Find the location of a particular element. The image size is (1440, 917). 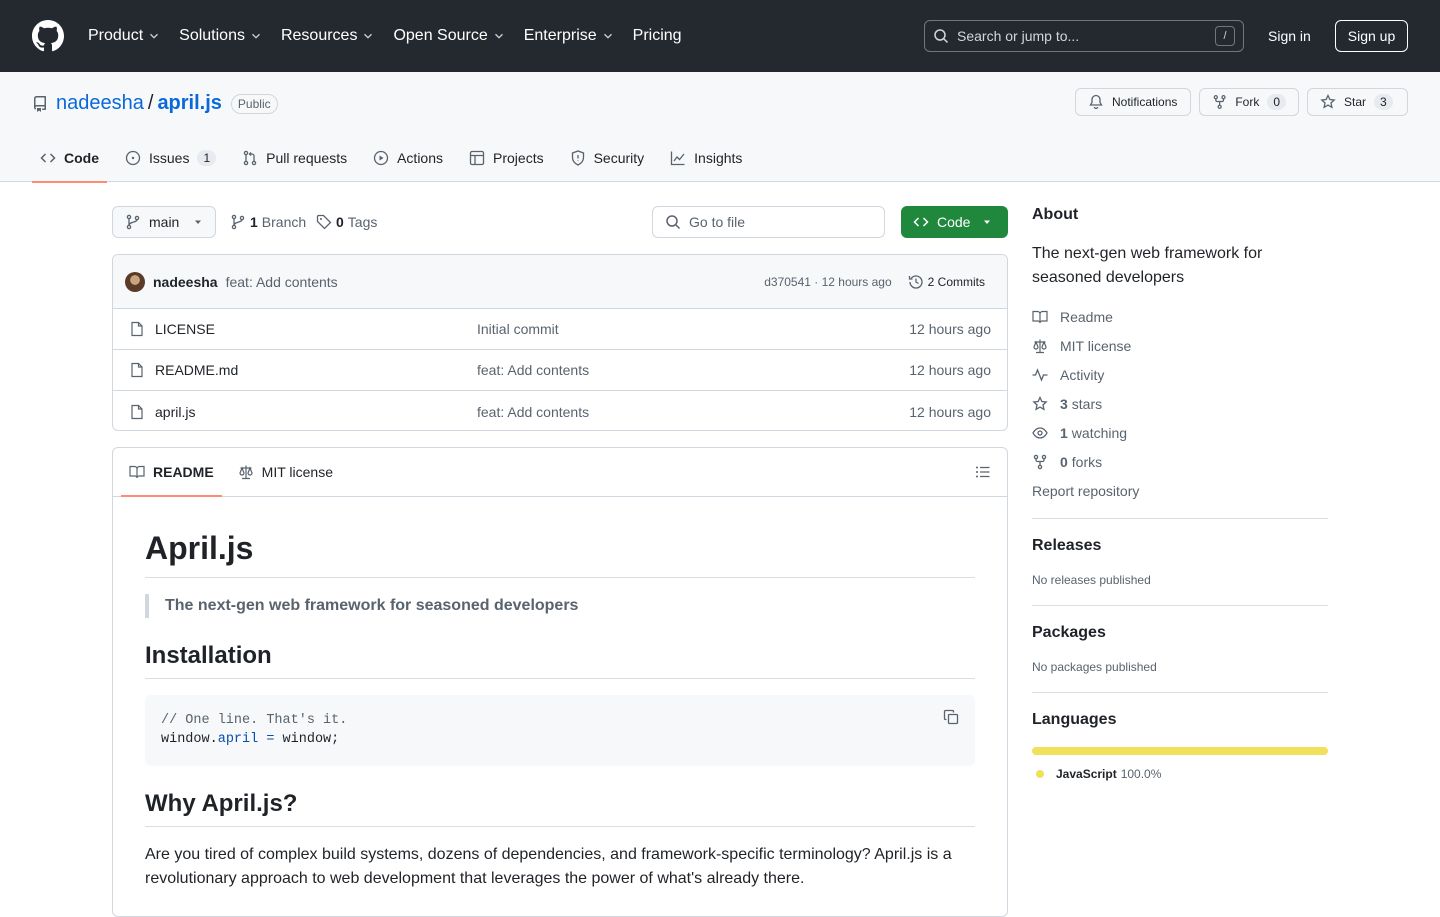

sign-in-link: Sign in is located at coordinates (1289, 36).